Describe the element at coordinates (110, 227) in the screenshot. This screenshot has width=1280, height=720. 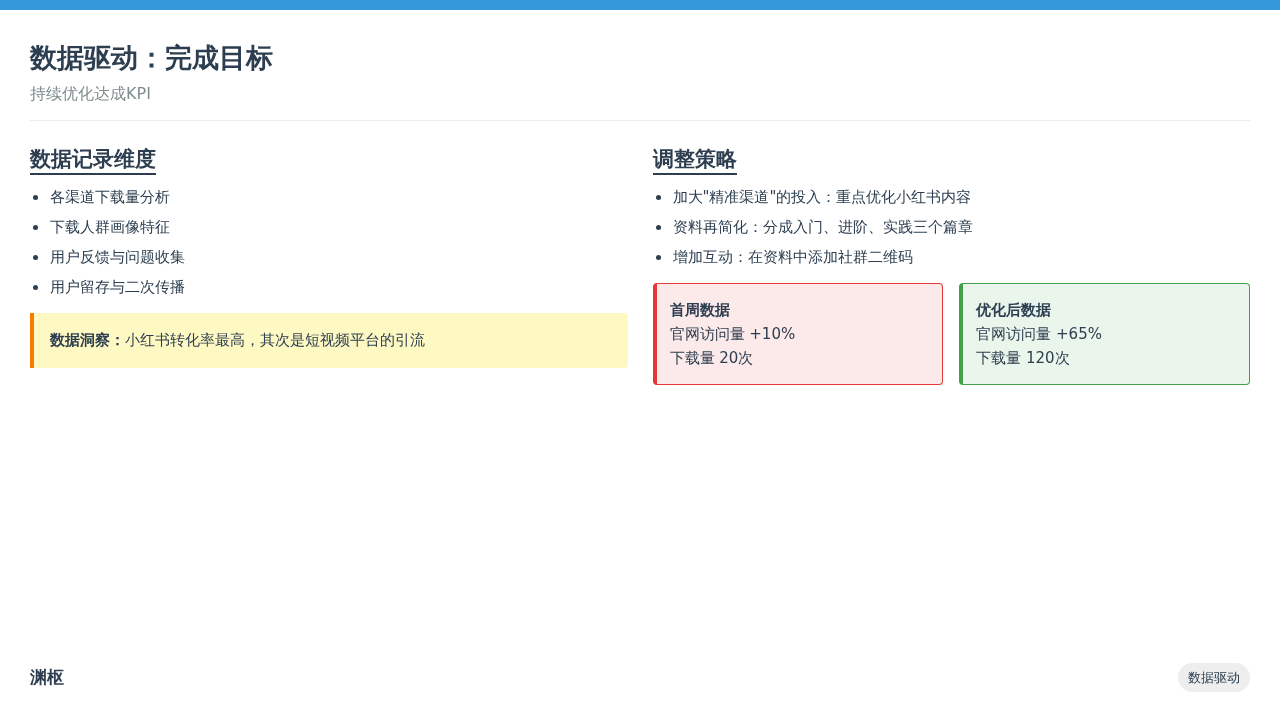
I see `list-item: 下载人群画像特征` at that location.